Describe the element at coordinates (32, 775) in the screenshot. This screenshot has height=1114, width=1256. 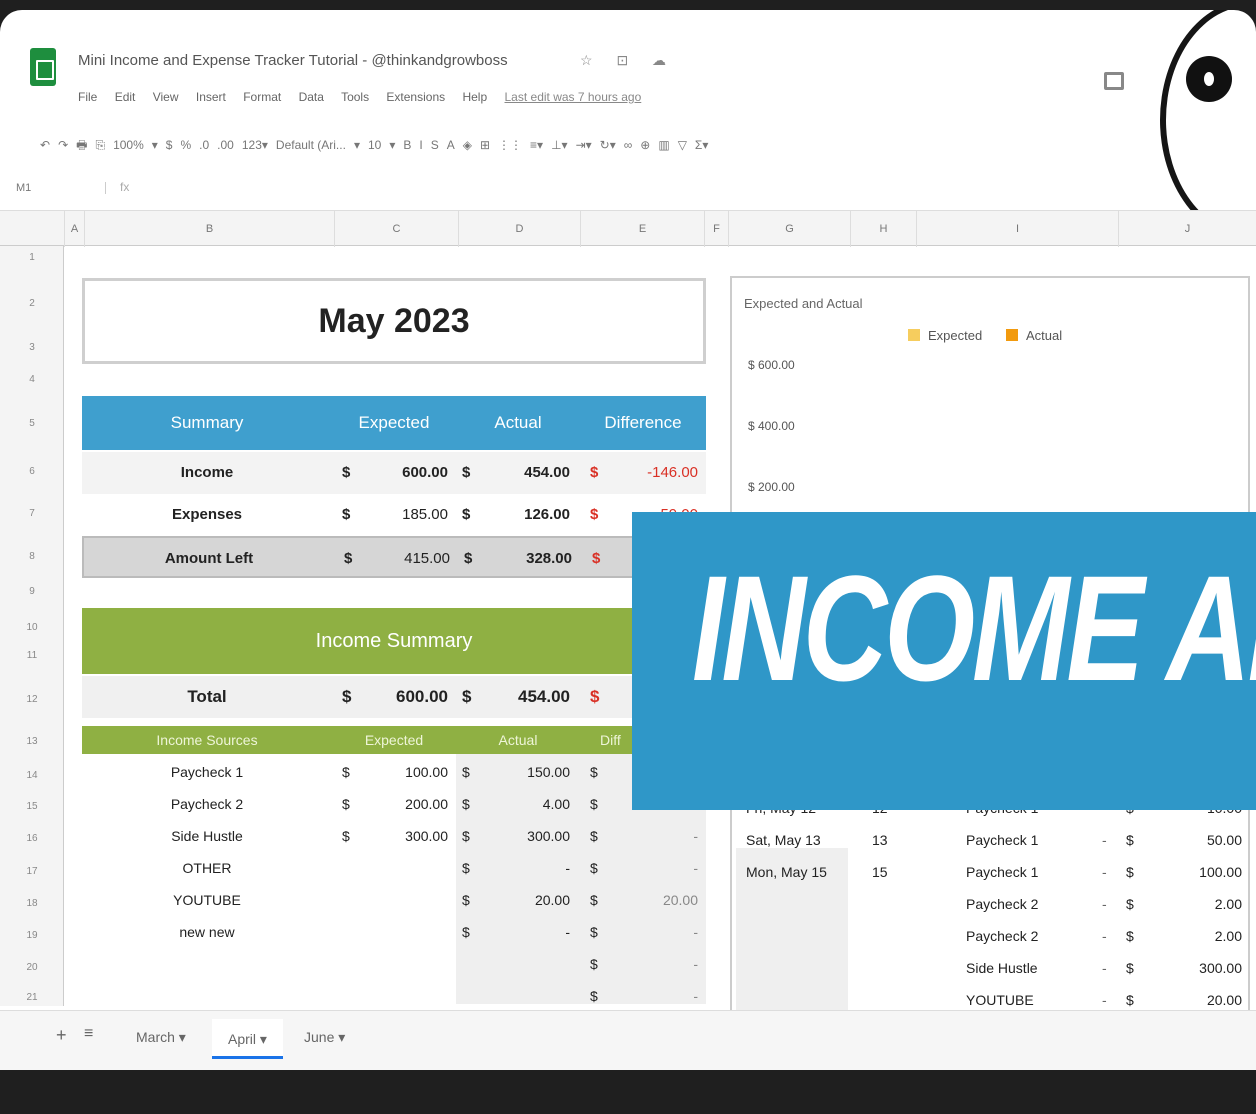
I see `row-header: 14` at that location.